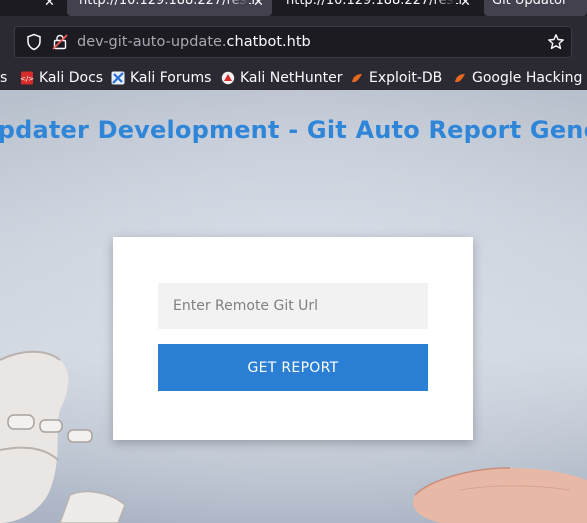  Describe the element at coordinates (171, 78) in the screenshot. I see `bookmark-label: Kali Forums` at that location.